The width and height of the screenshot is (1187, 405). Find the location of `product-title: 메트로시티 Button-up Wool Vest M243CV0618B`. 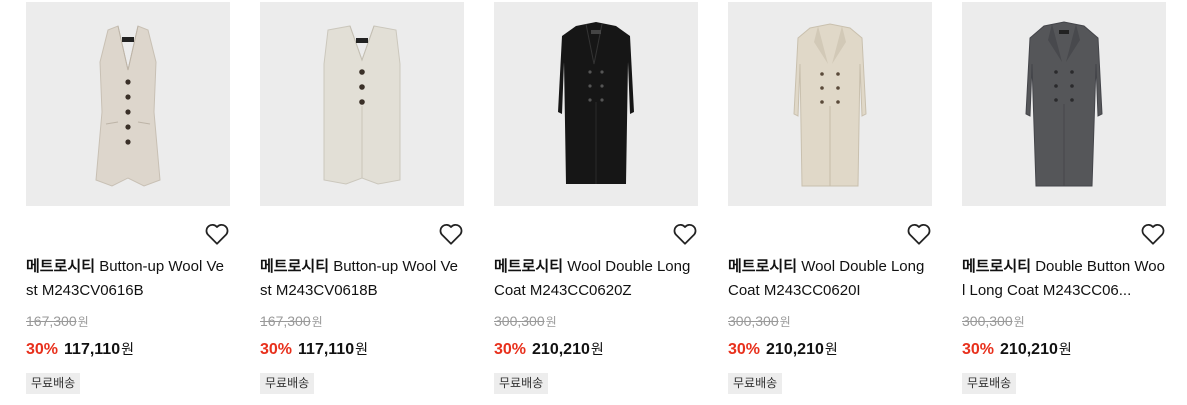

product-title: 메트로시티 Button-up Wool Vest M243CV0618B is located at coordinates (362, 279).